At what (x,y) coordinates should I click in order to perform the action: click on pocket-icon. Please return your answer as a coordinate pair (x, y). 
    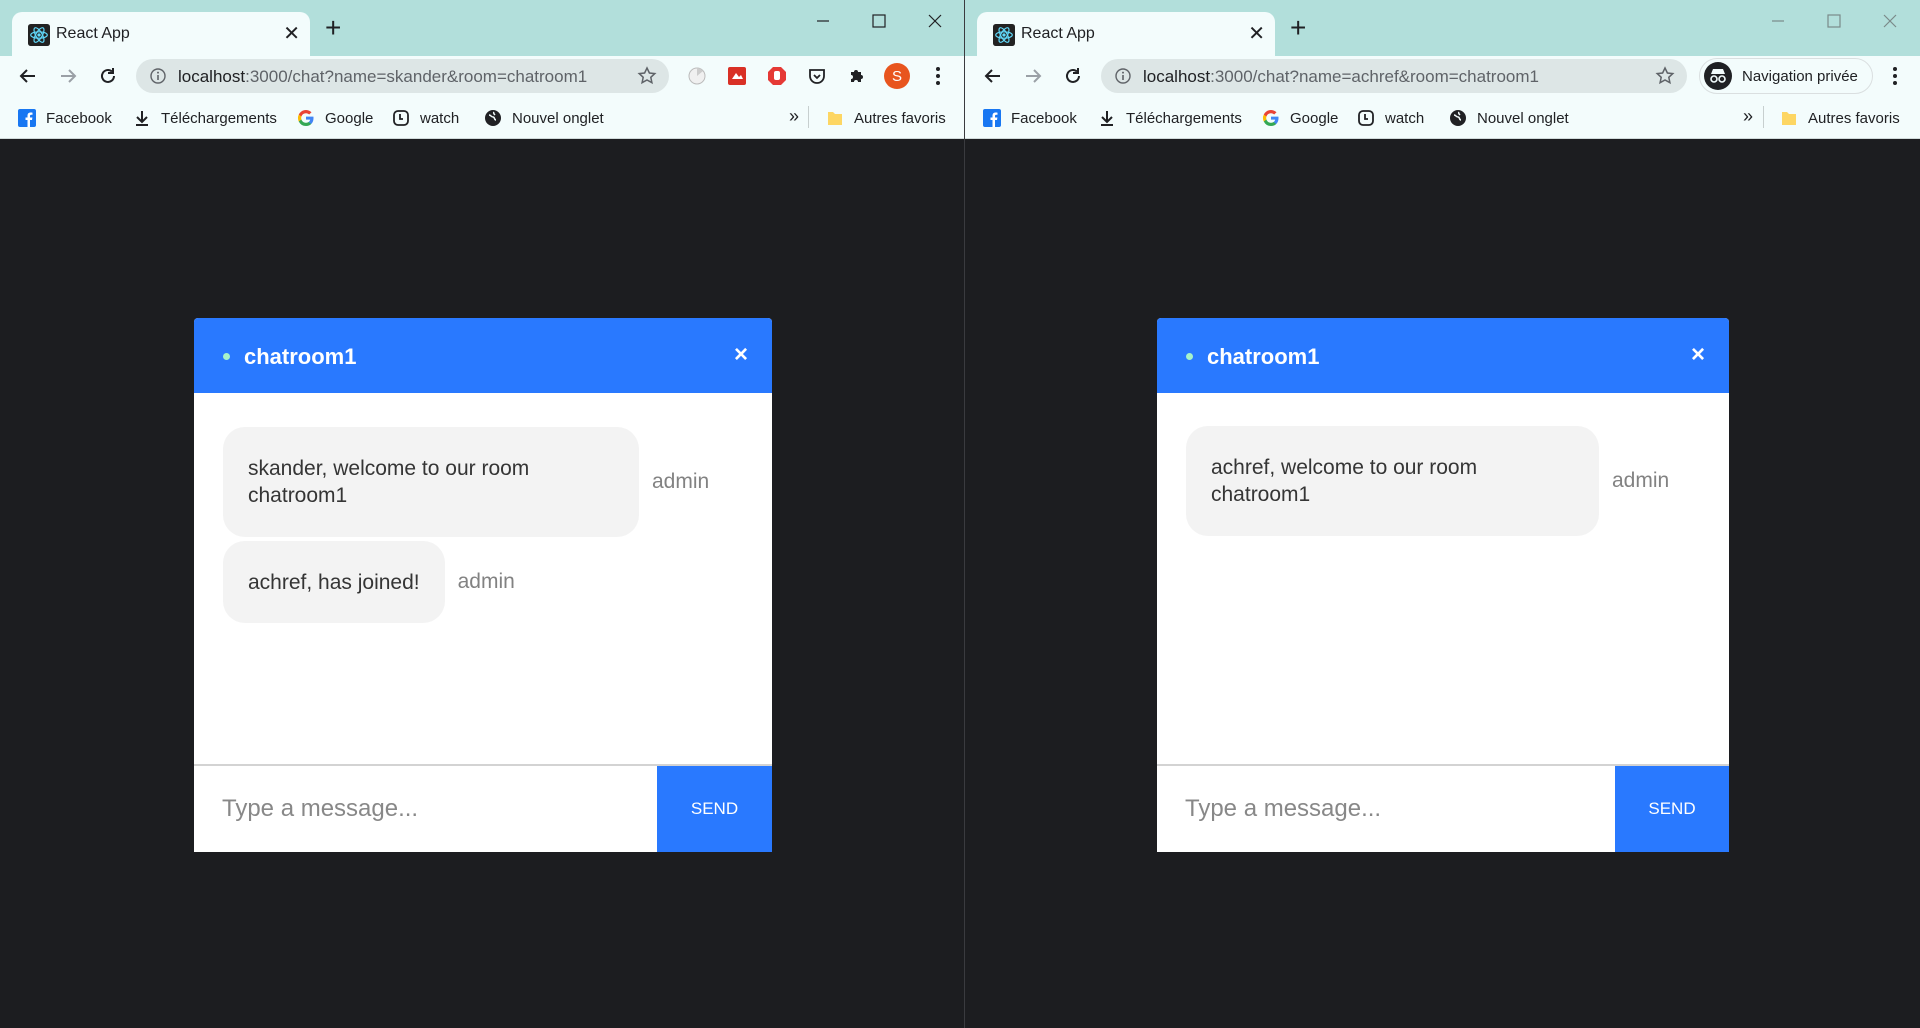
    Looking at the image, I should click on (817, 76).